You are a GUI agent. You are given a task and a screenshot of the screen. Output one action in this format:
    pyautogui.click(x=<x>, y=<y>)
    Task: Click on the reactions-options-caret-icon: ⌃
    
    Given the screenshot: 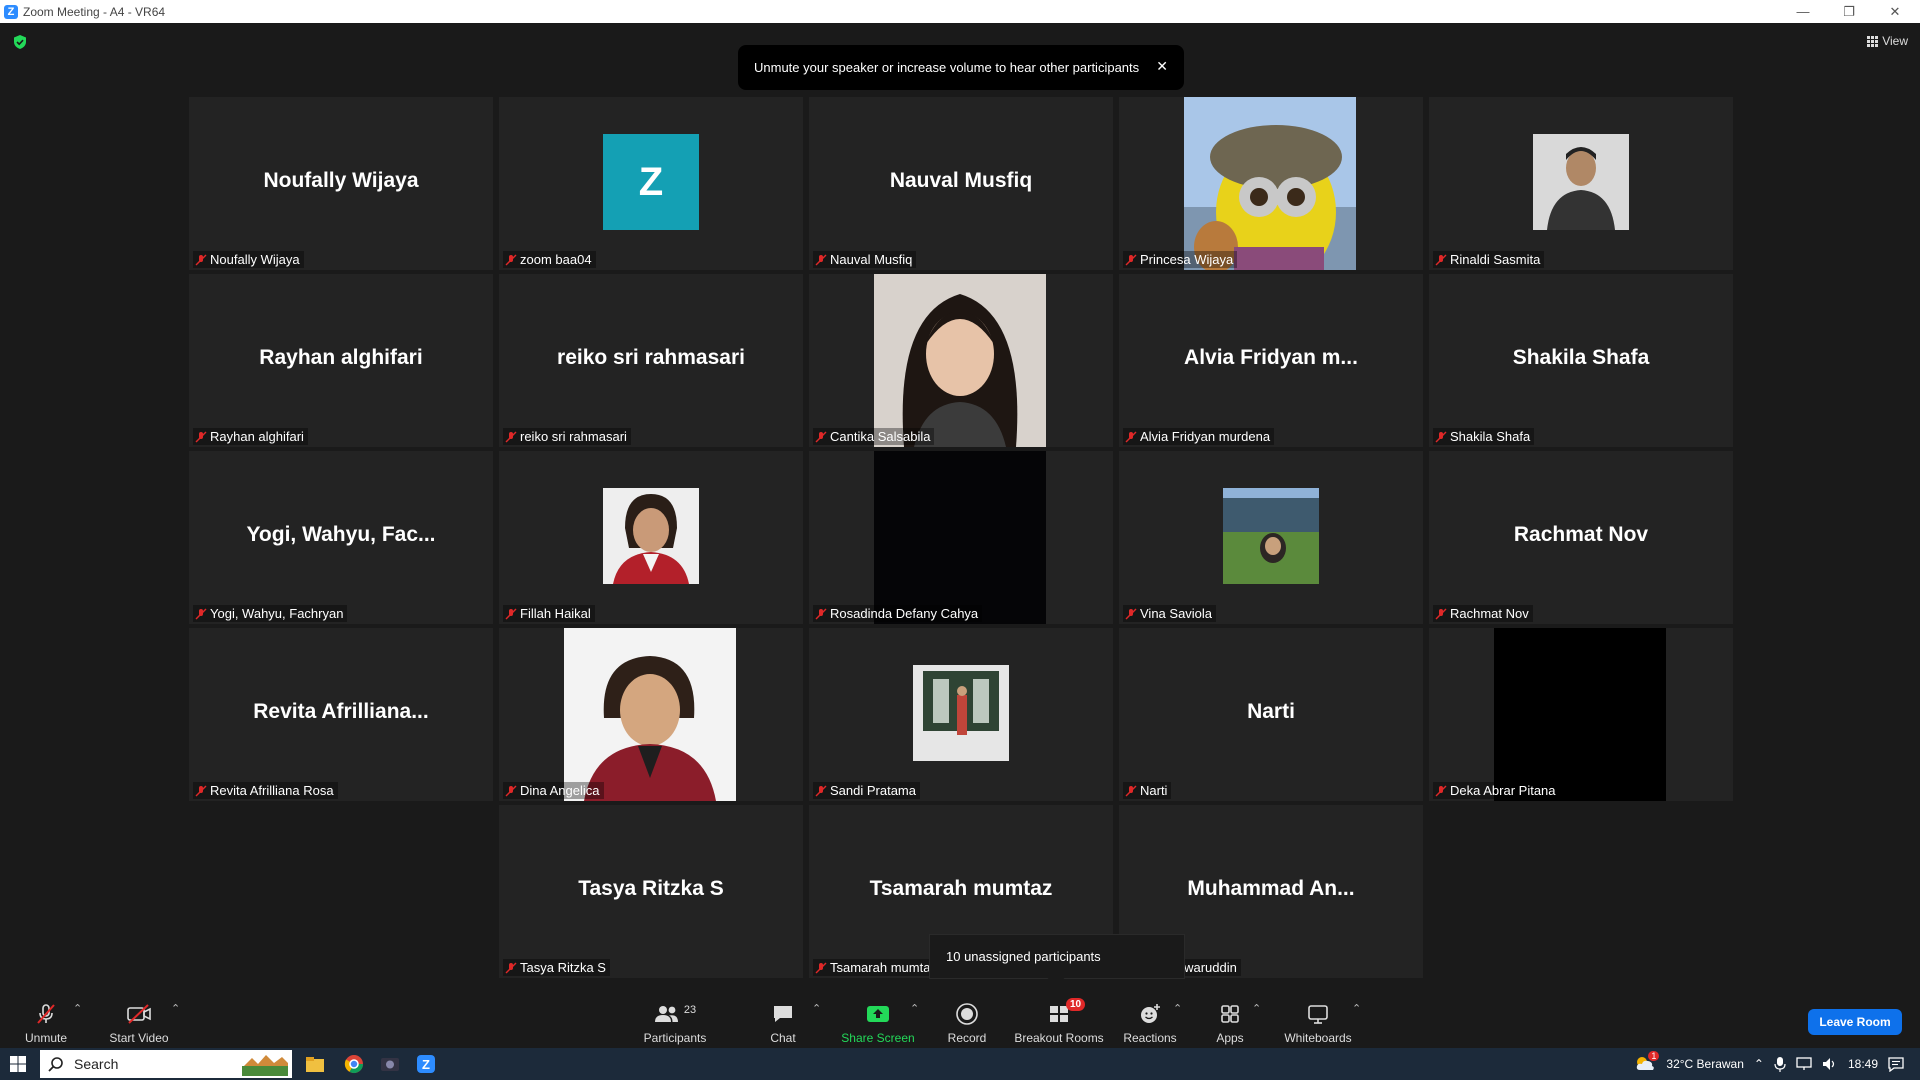 What is the action you would take?
    pyautogui.click(x=1177, y=1008)
    